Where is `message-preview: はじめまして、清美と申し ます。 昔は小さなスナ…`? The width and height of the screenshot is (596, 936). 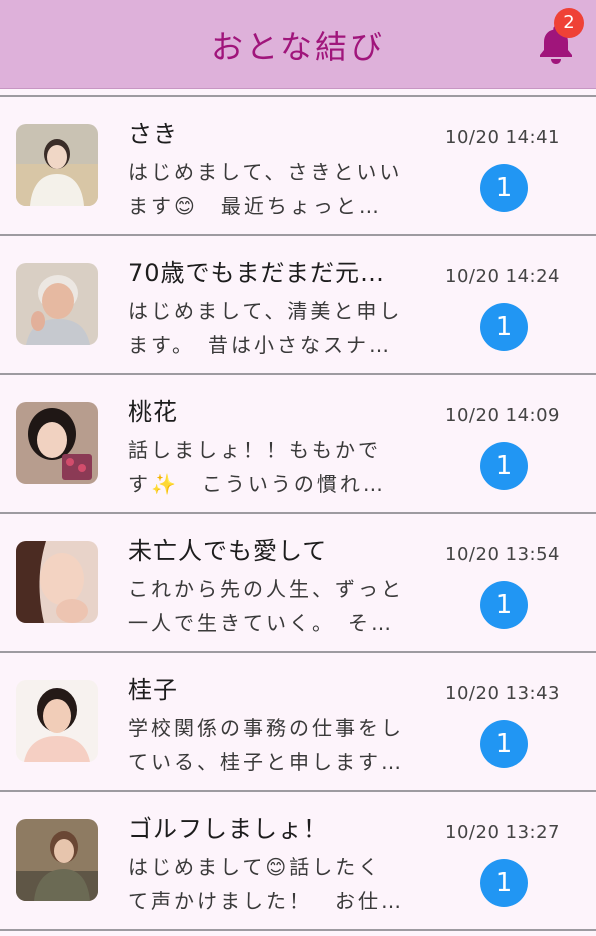 message-preview: はじめまして、清美と申し ます。 昔は小さなスナ… is located at coordinates (273, 328).